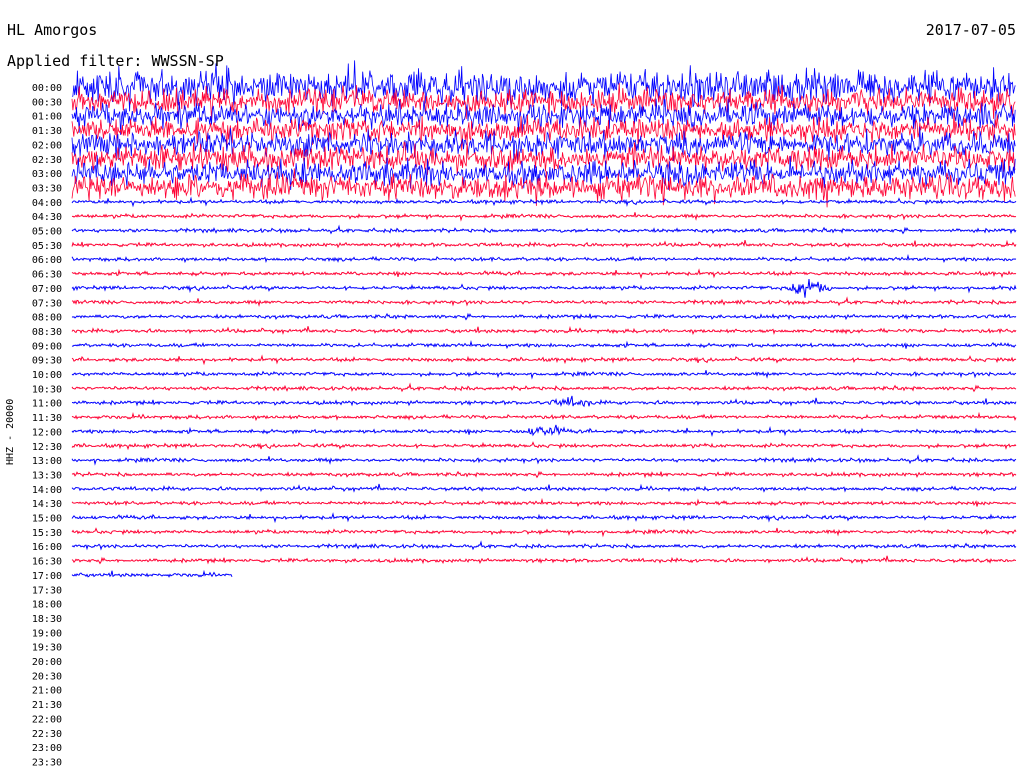  I want to click on row-time-label: 15:00, so click(47, 519).